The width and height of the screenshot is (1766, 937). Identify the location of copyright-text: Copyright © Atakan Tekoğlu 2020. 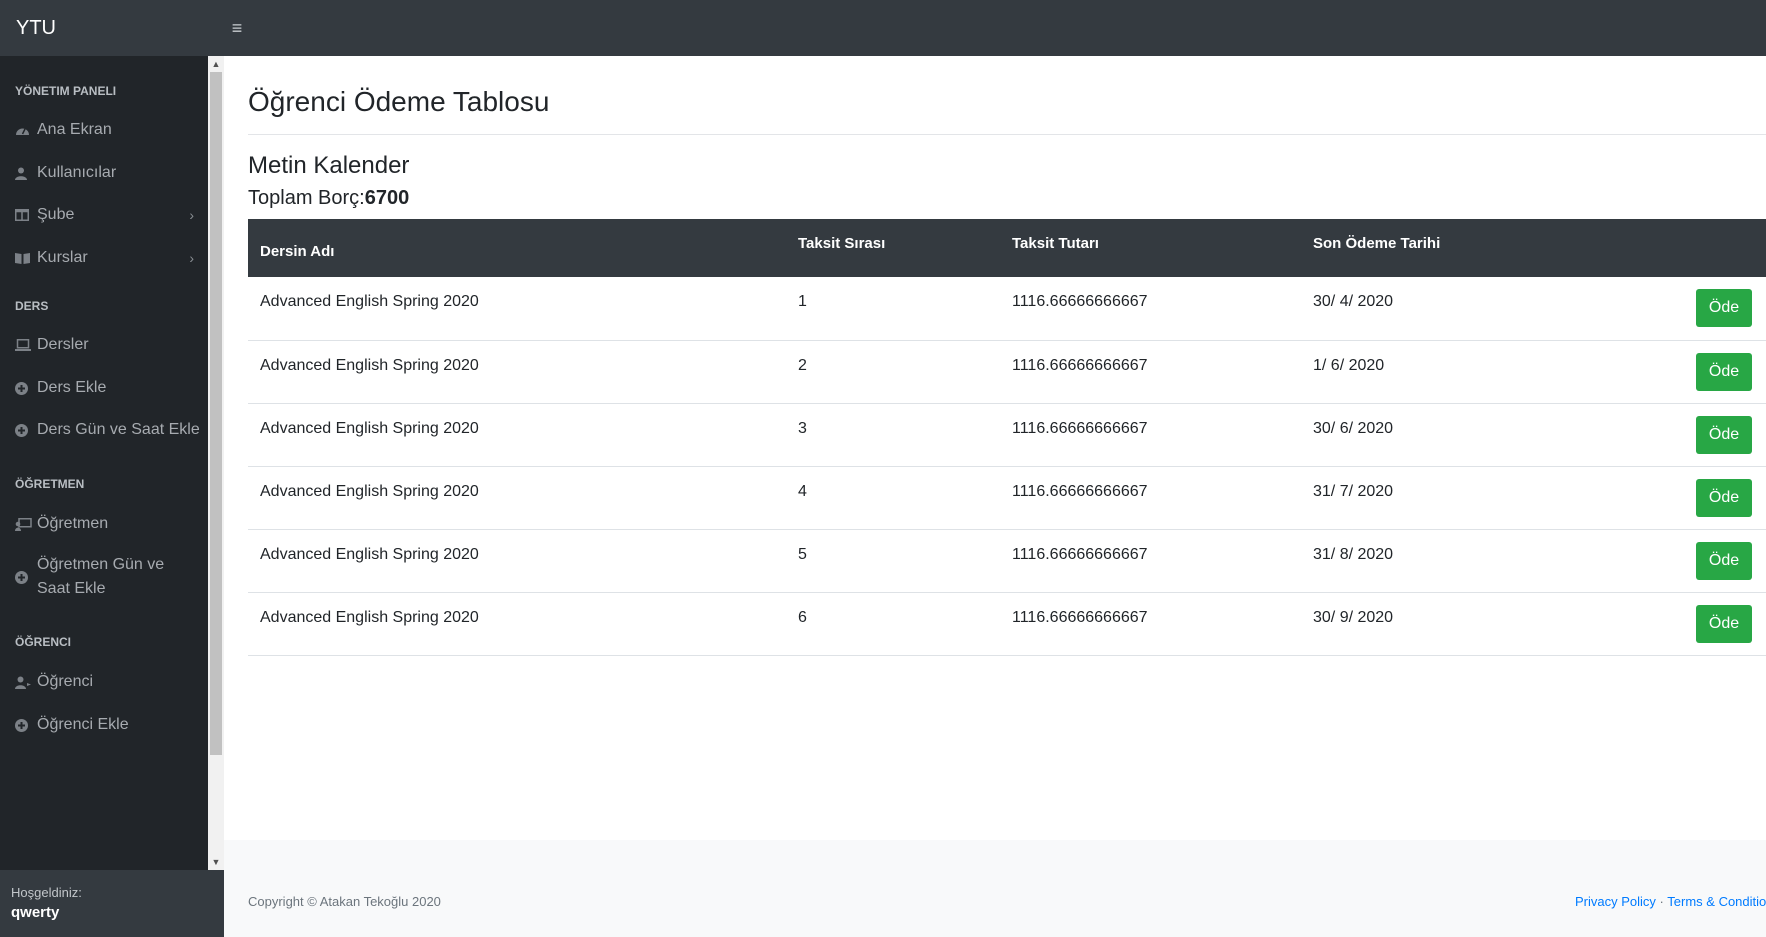
(344, 901).